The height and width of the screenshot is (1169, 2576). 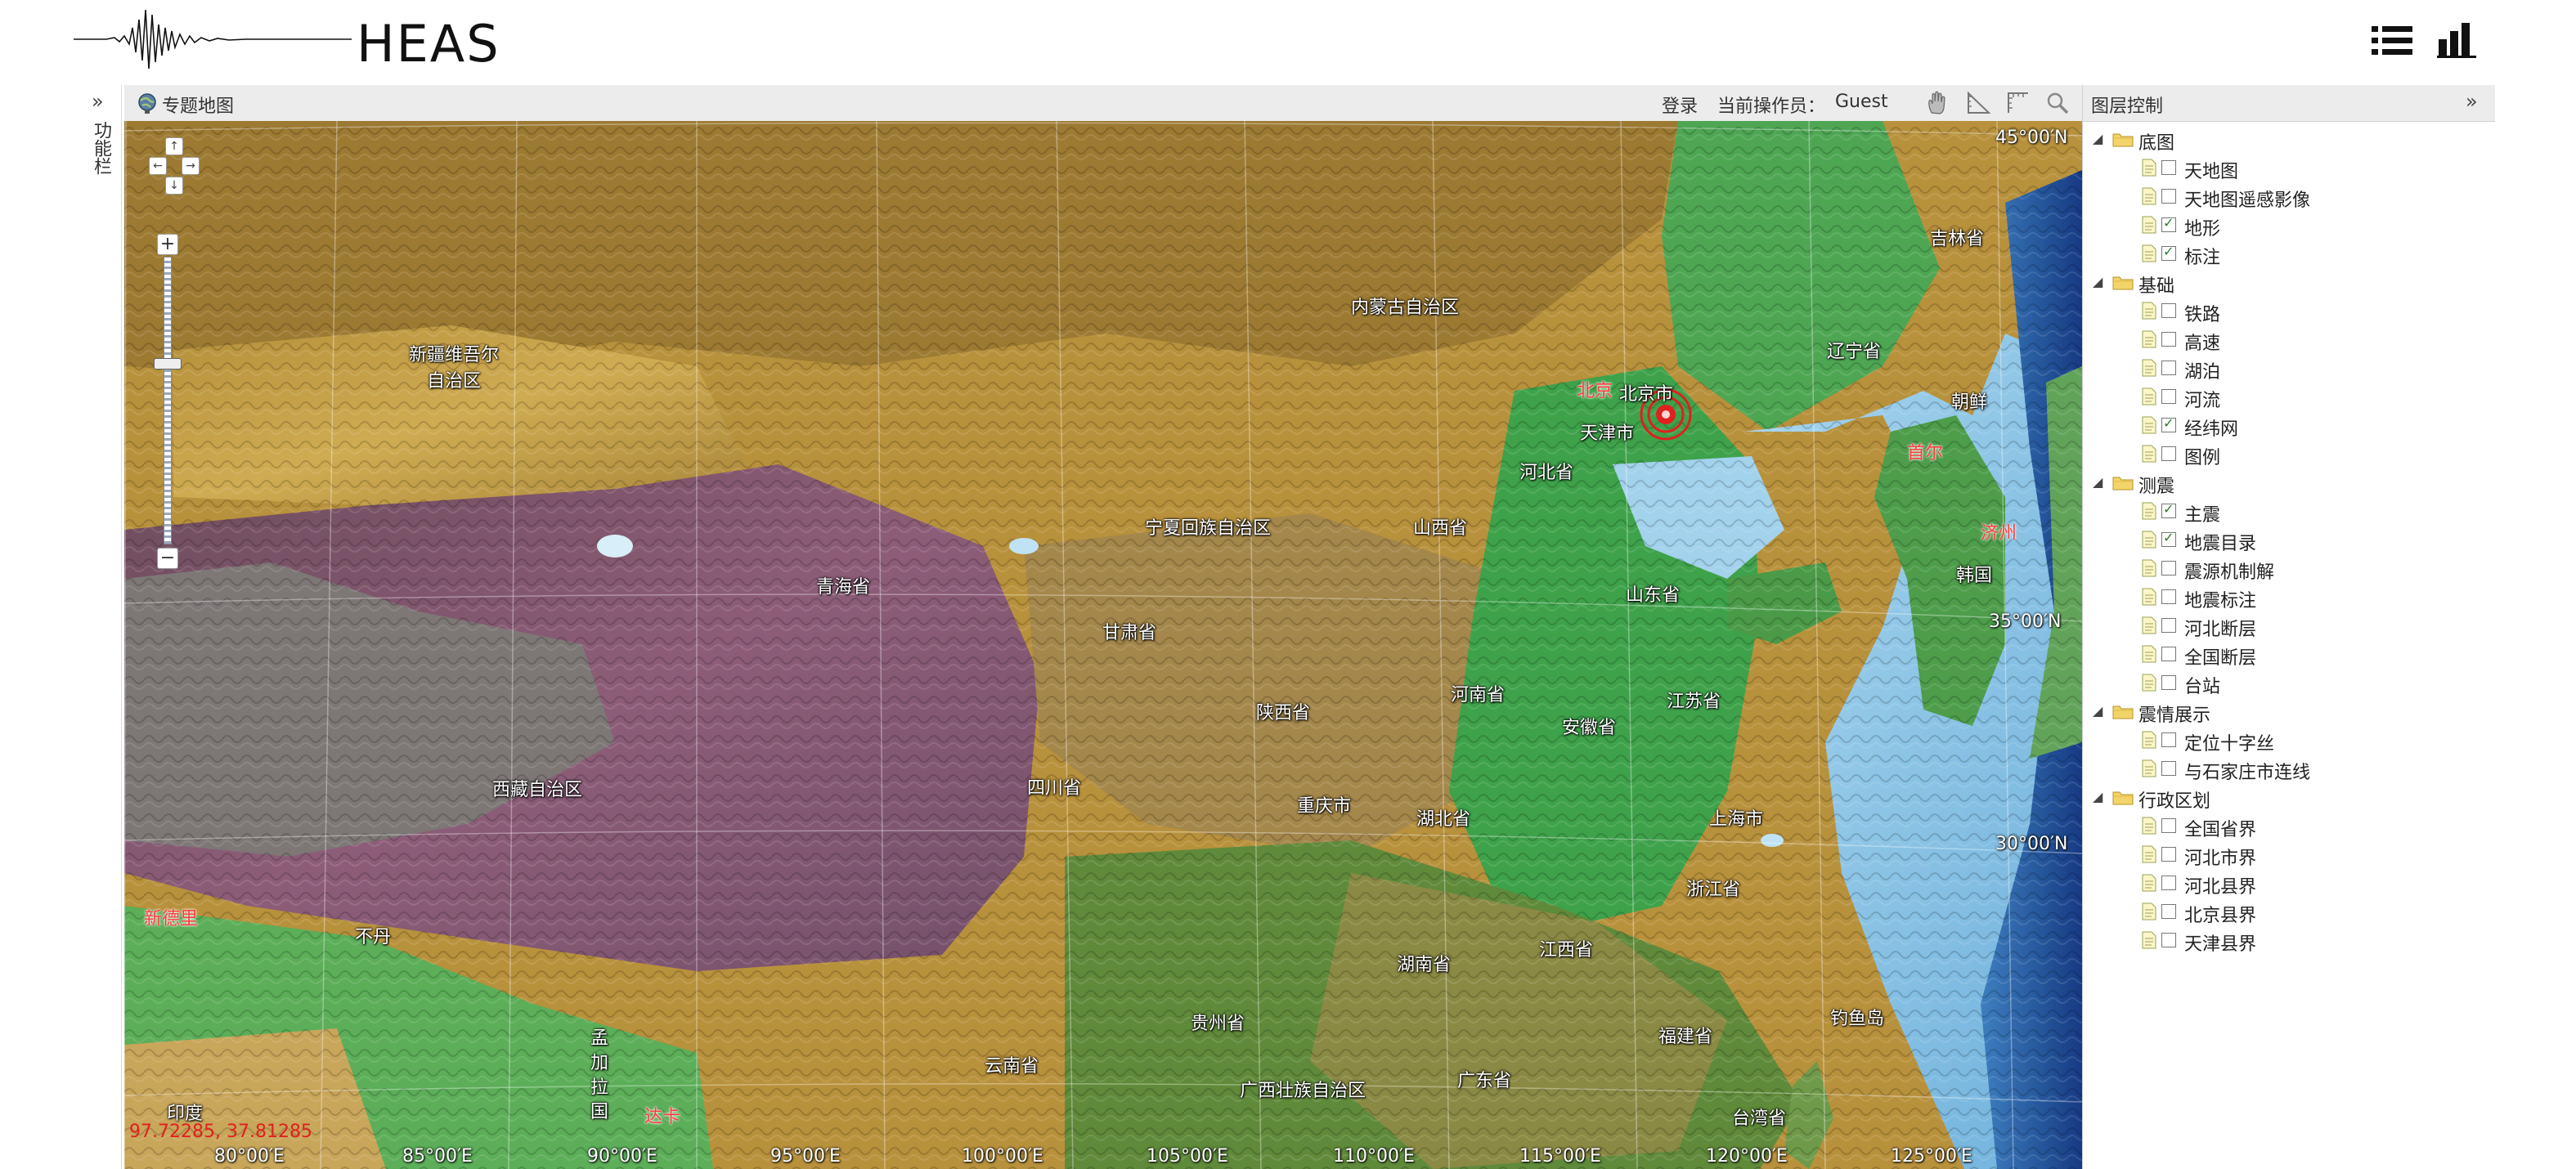 I want to click on layer-item: 高速, so click(x=2289, y=340).